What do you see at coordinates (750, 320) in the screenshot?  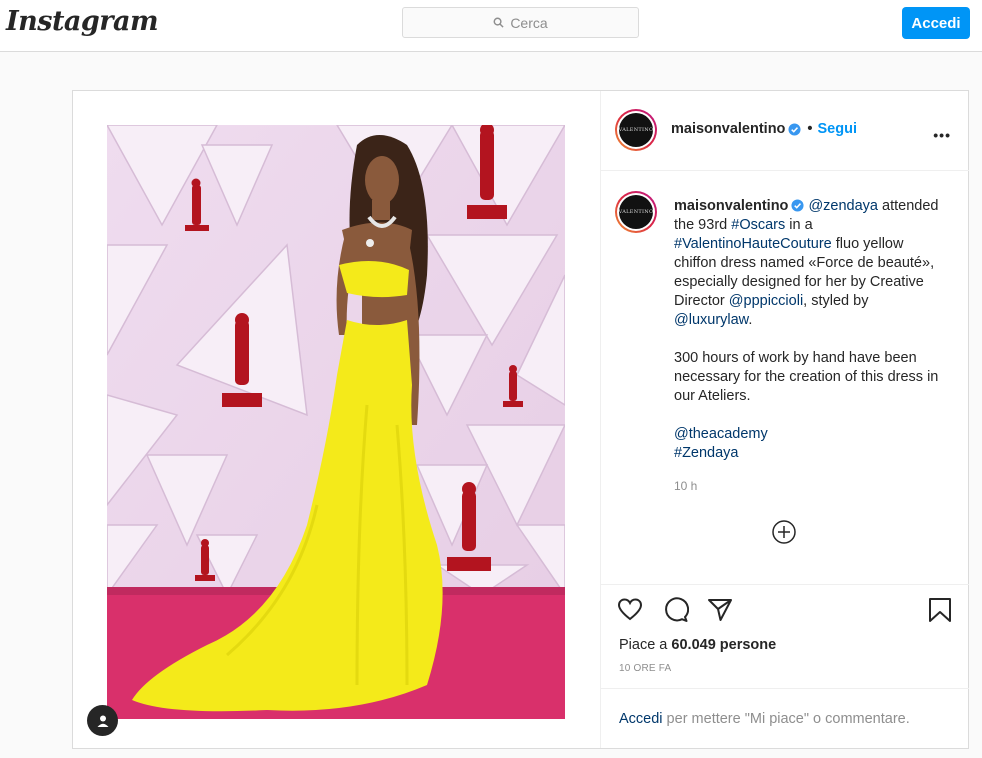 I see `caption-text: .` at bounding box center [750, 320].